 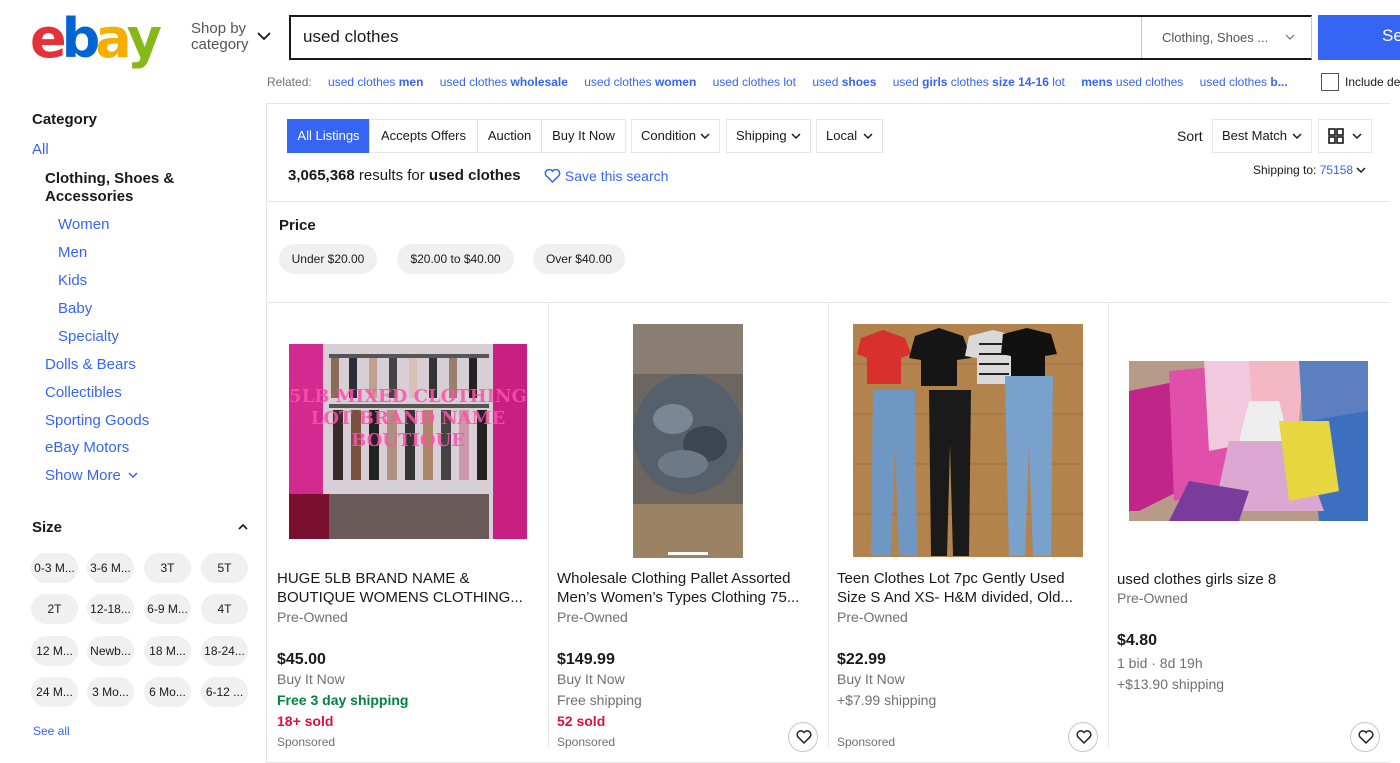 I want to click on shop-by-category-button: Shop by category, so click(x=220, y=37).